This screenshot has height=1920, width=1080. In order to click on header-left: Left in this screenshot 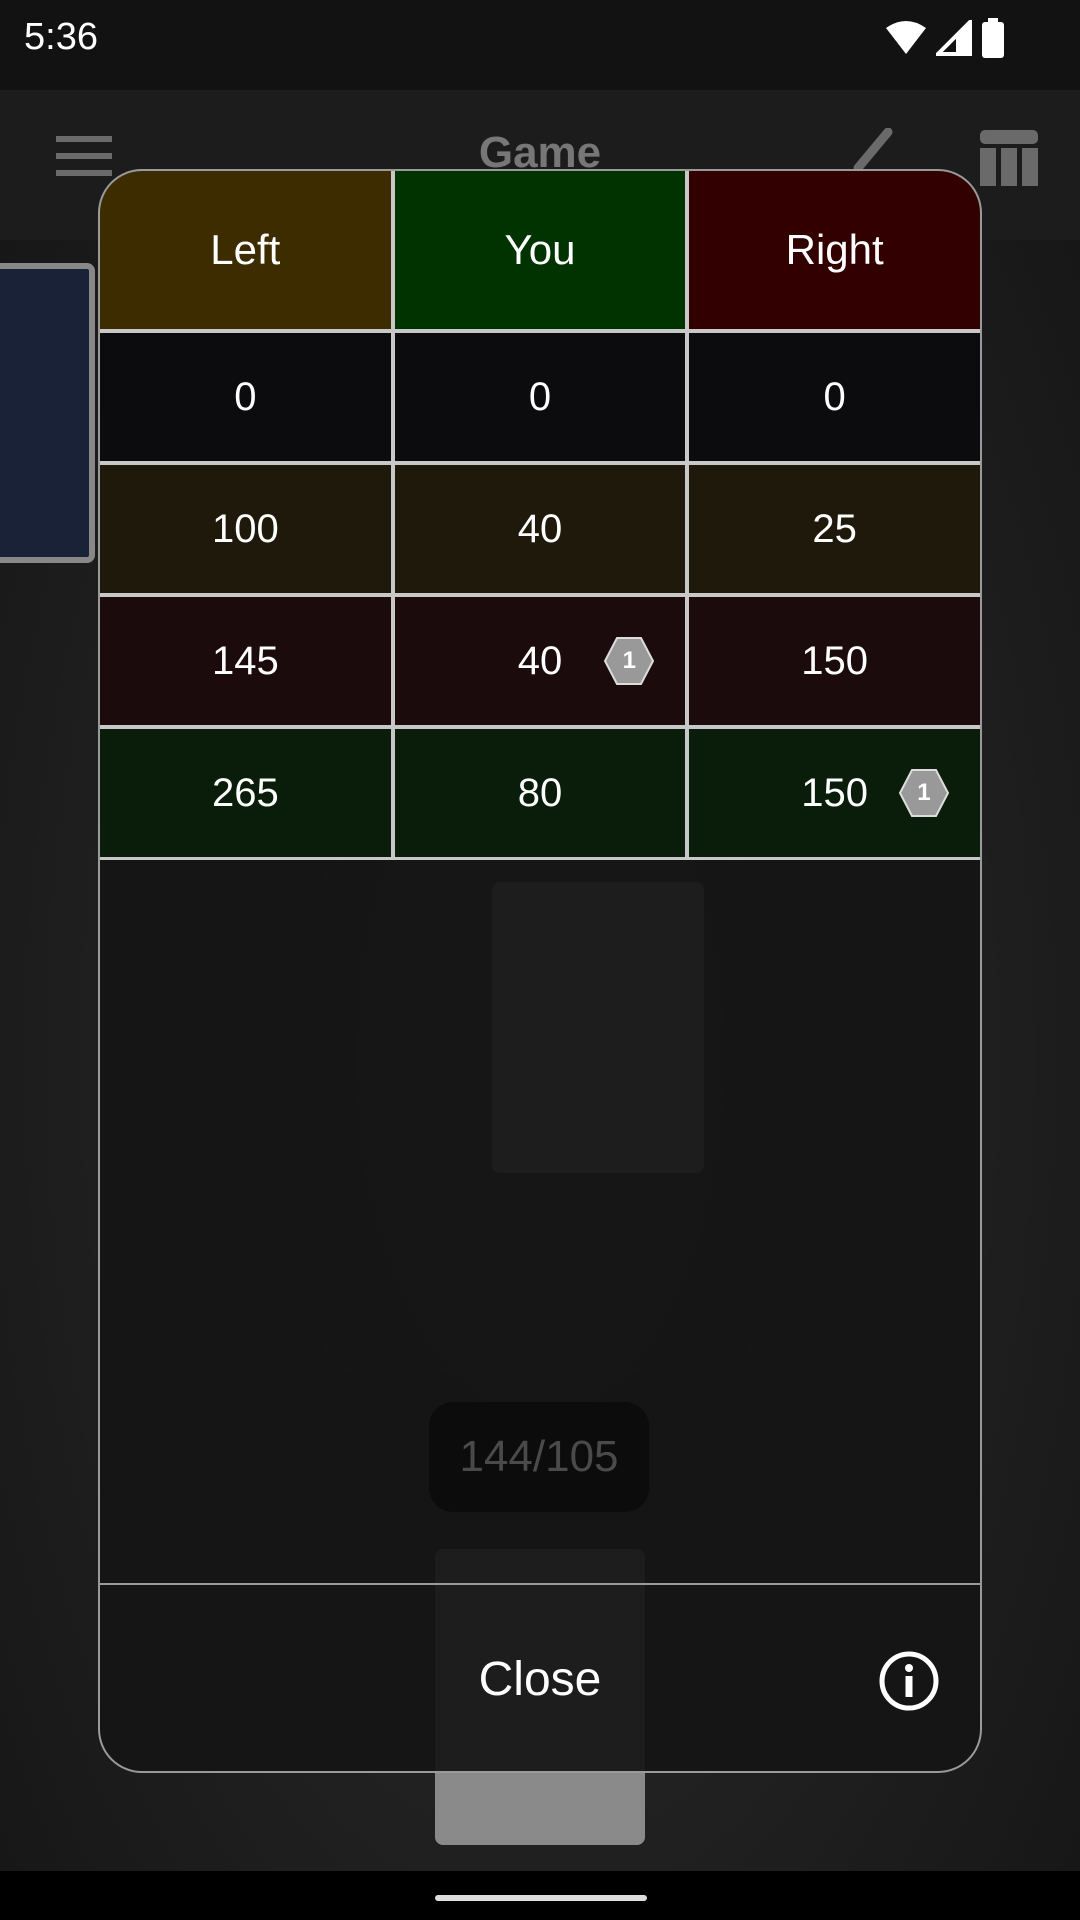, I will do `click(245, 250)`.